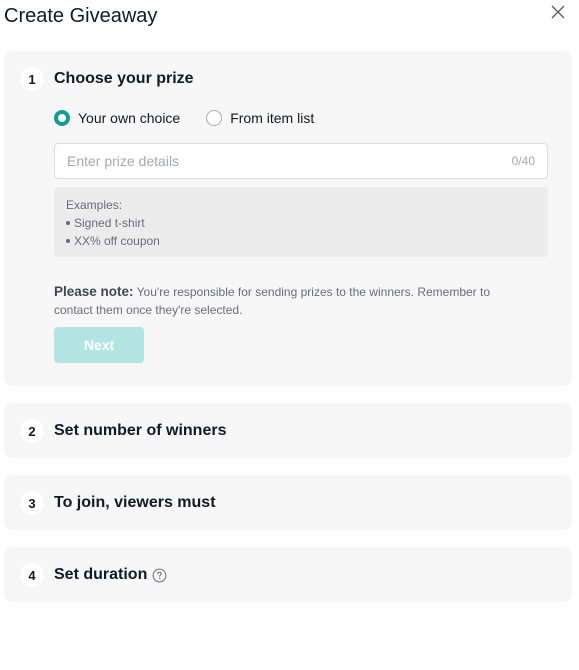 This screenshot has width=579, height=670. What do you see at coordinates (32, 431) in the screenshot?
I see `step-number: 2` at bounding box center [32, 431].